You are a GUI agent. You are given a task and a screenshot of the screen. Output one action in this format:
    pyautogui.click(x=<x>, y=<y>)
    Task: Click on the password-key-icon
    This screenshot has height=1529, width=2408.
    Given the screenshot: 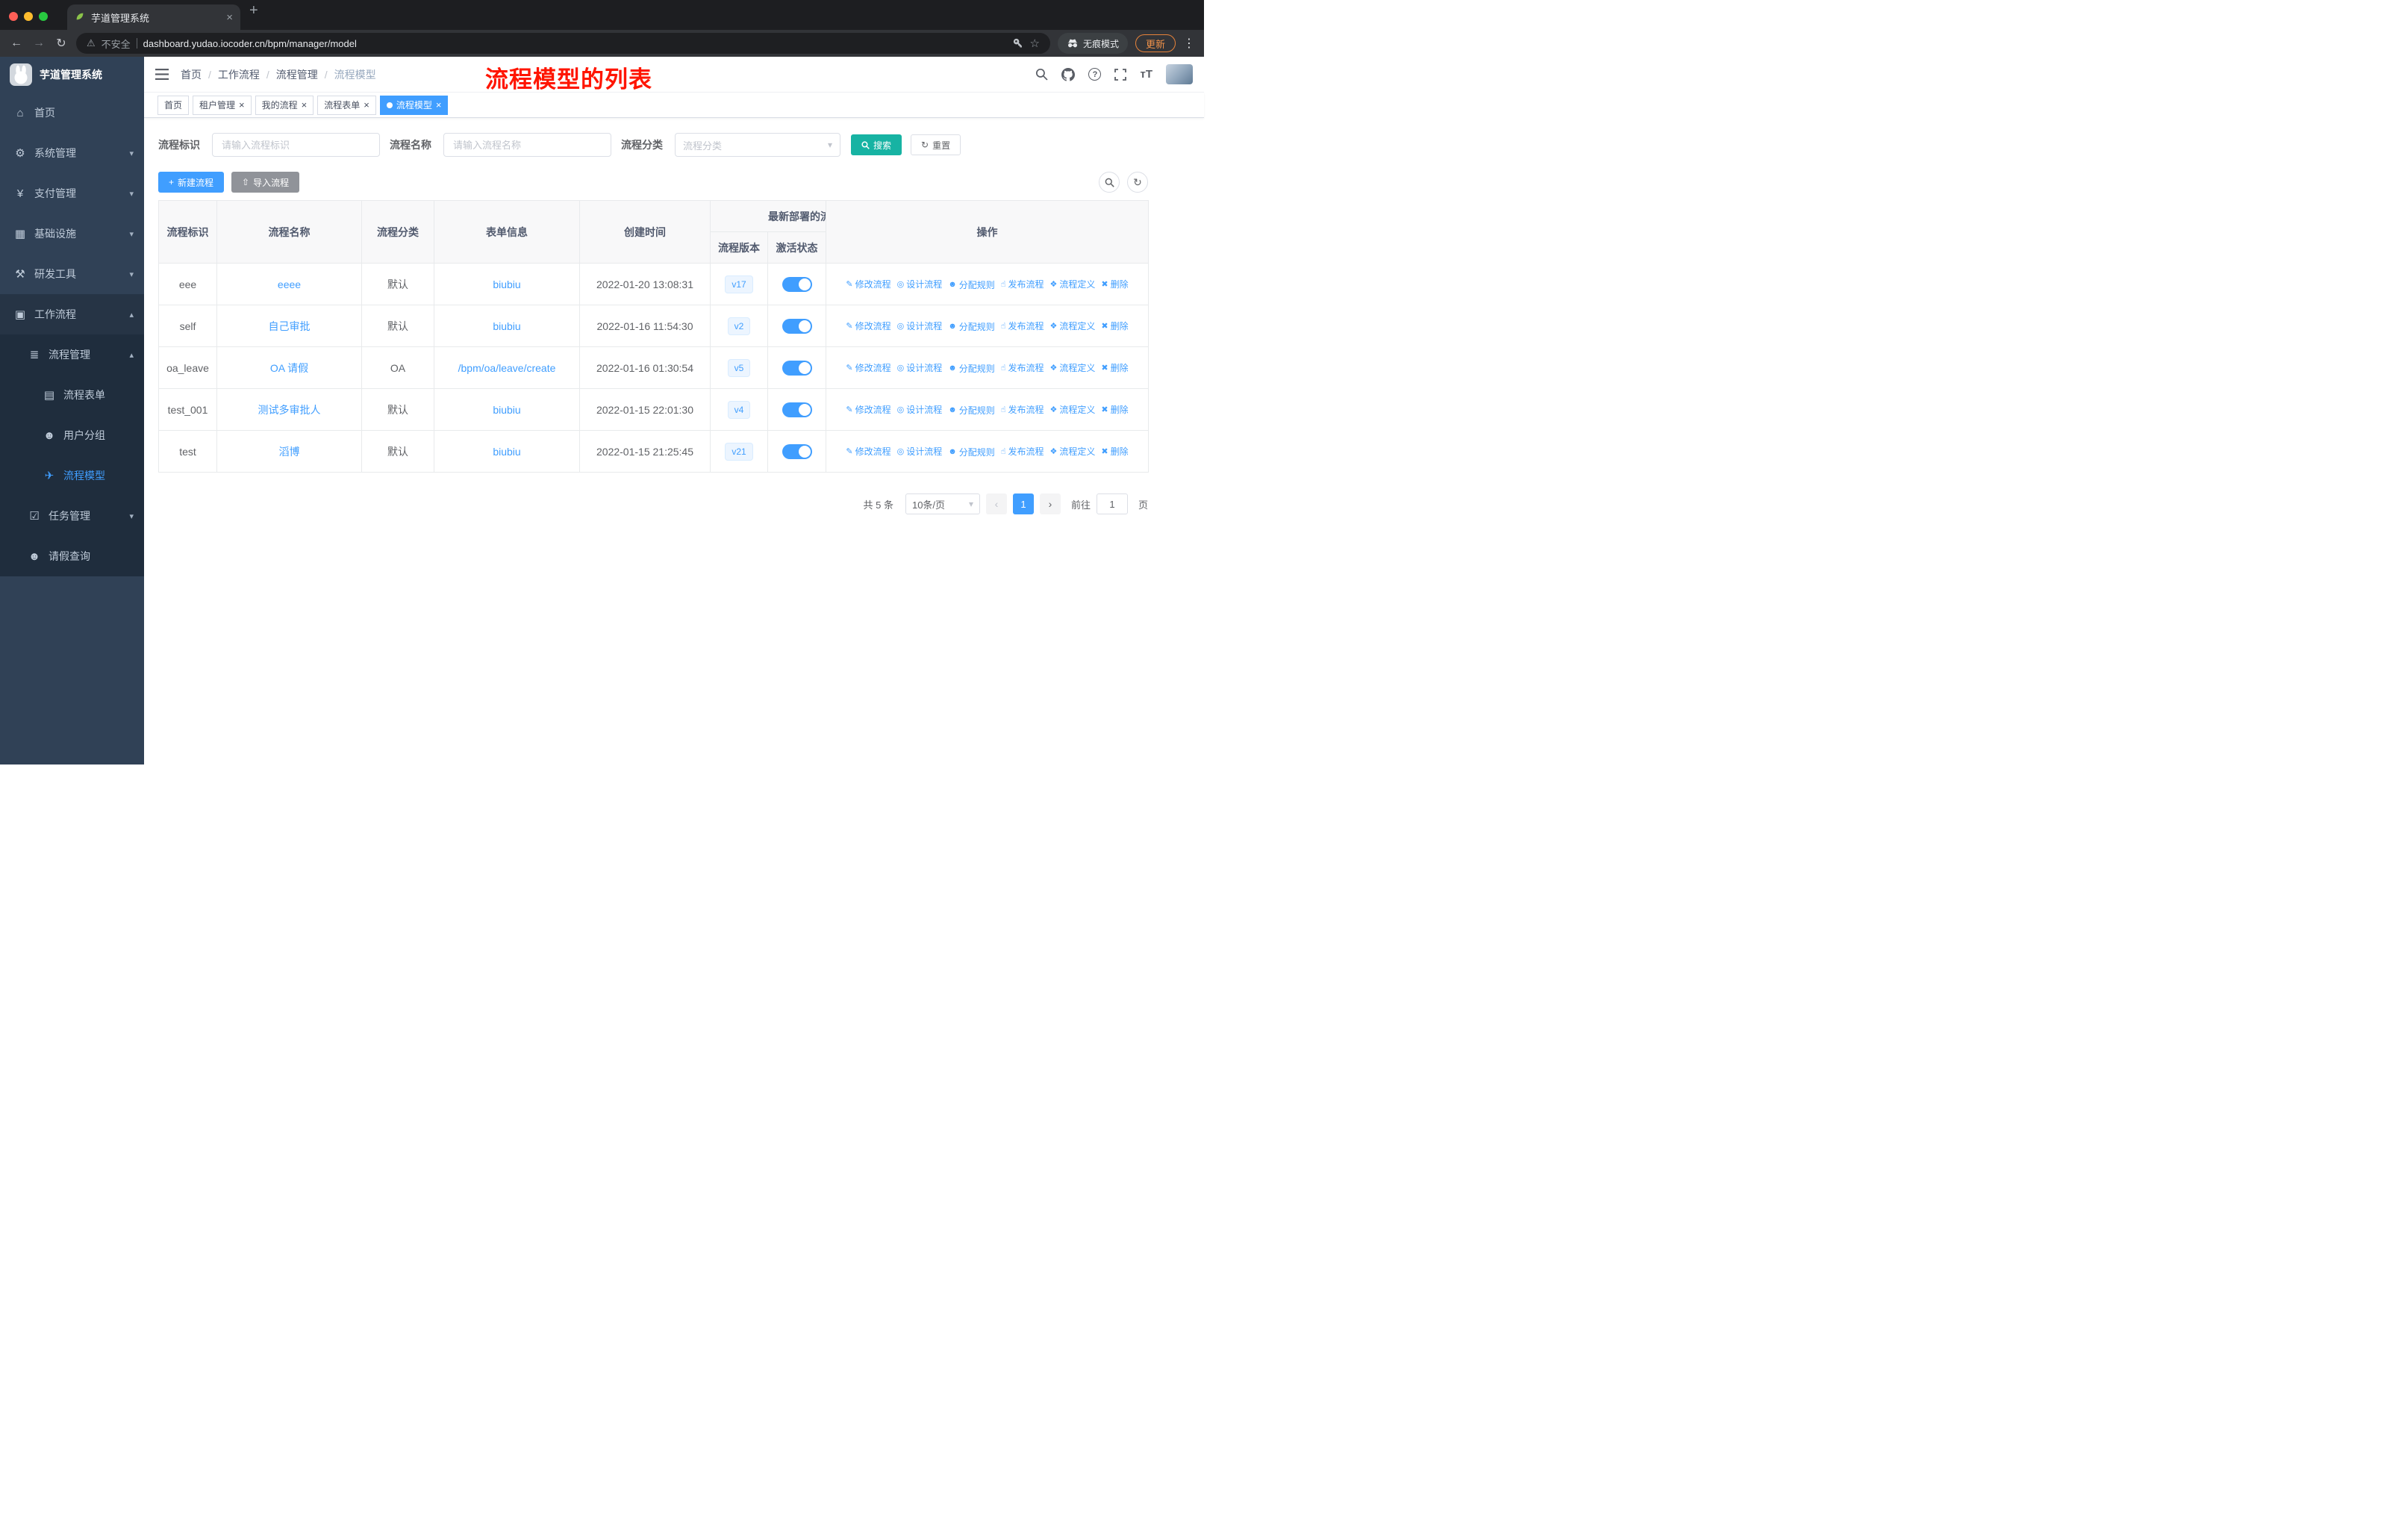 What is the action you would take?
    pyautogui.click(x=1018, y=43)
    